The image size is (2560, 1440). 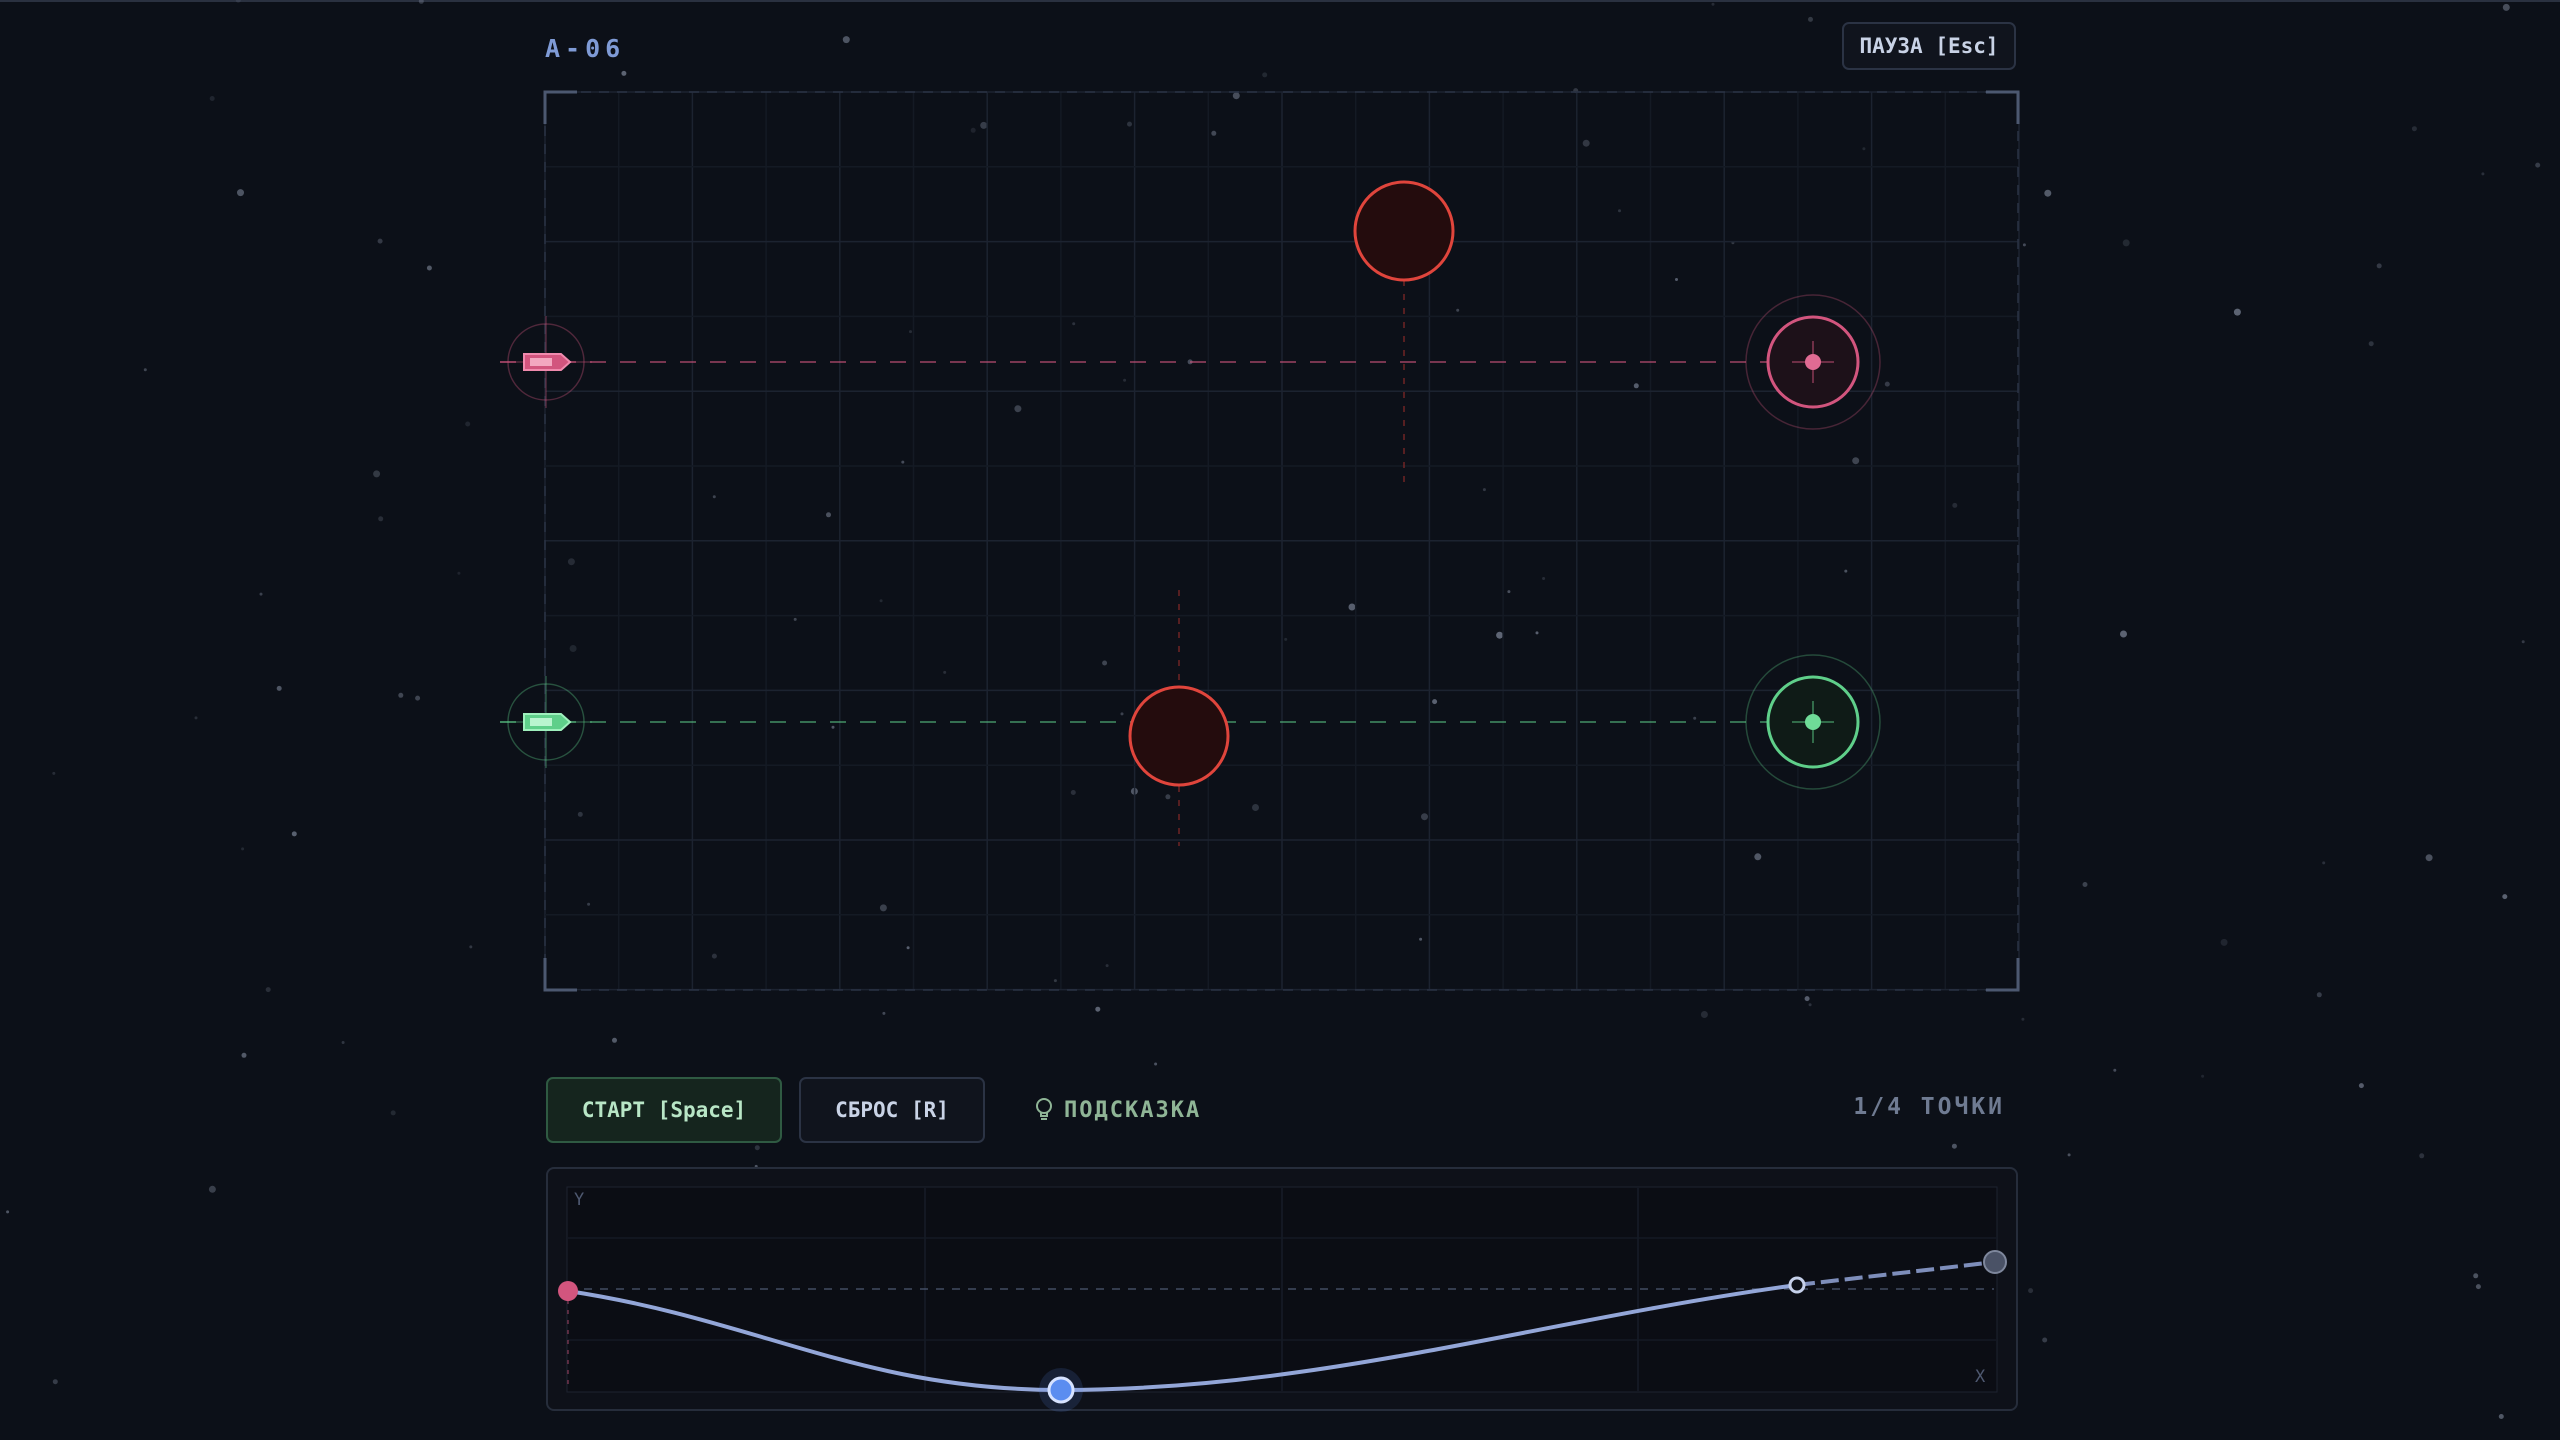 I want to click on pink-ship, so click(x=546, y=362).